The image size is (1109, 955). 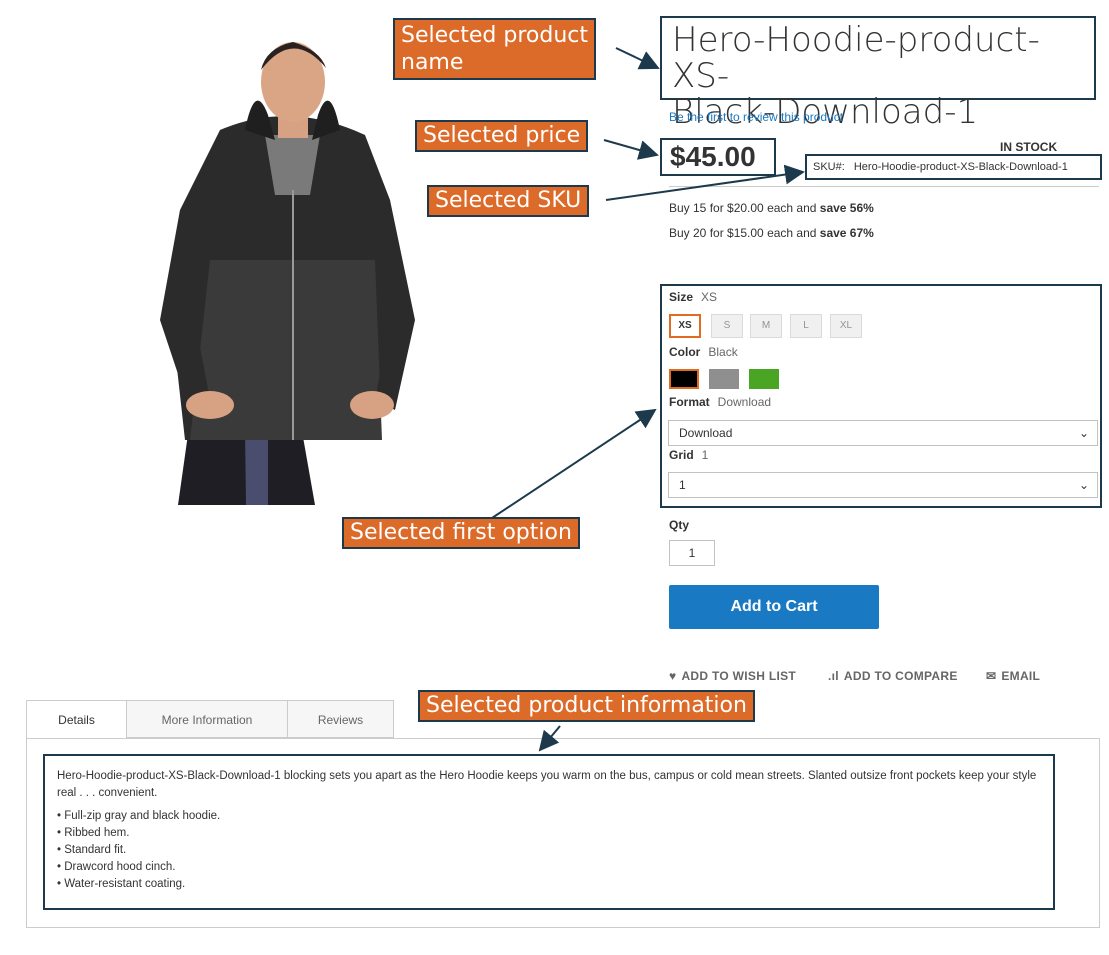 I want to click on tier-price-text: Buy 15 for $20.00 each and, so click(x=744, y=208).